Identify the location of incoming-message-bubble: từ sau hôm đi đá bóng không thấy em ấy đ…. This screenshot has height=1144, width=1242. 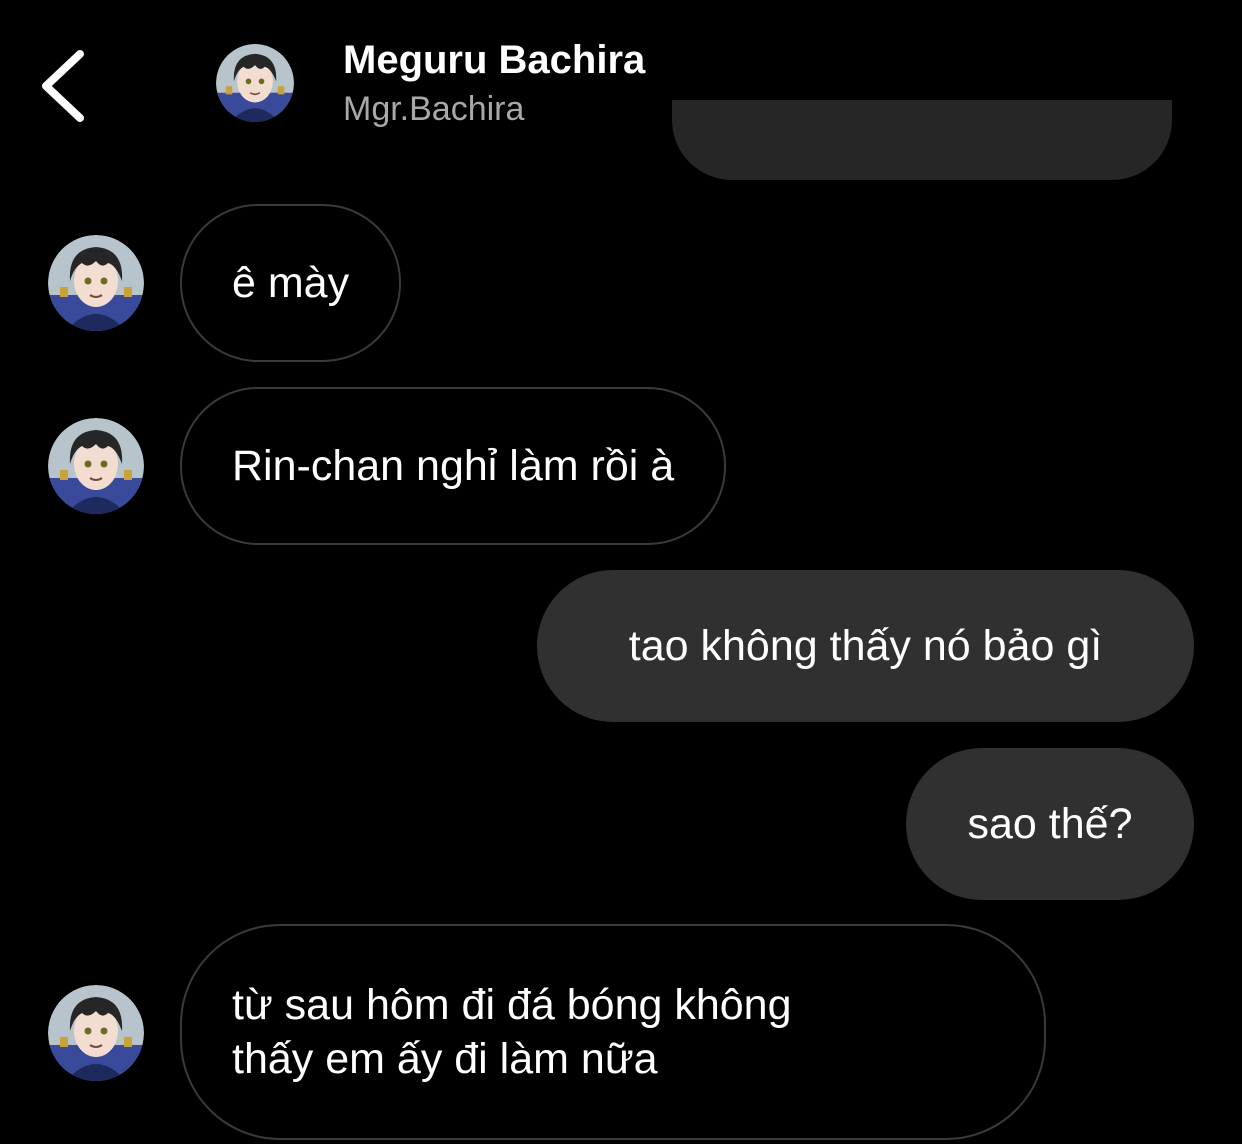
(613, 1032).